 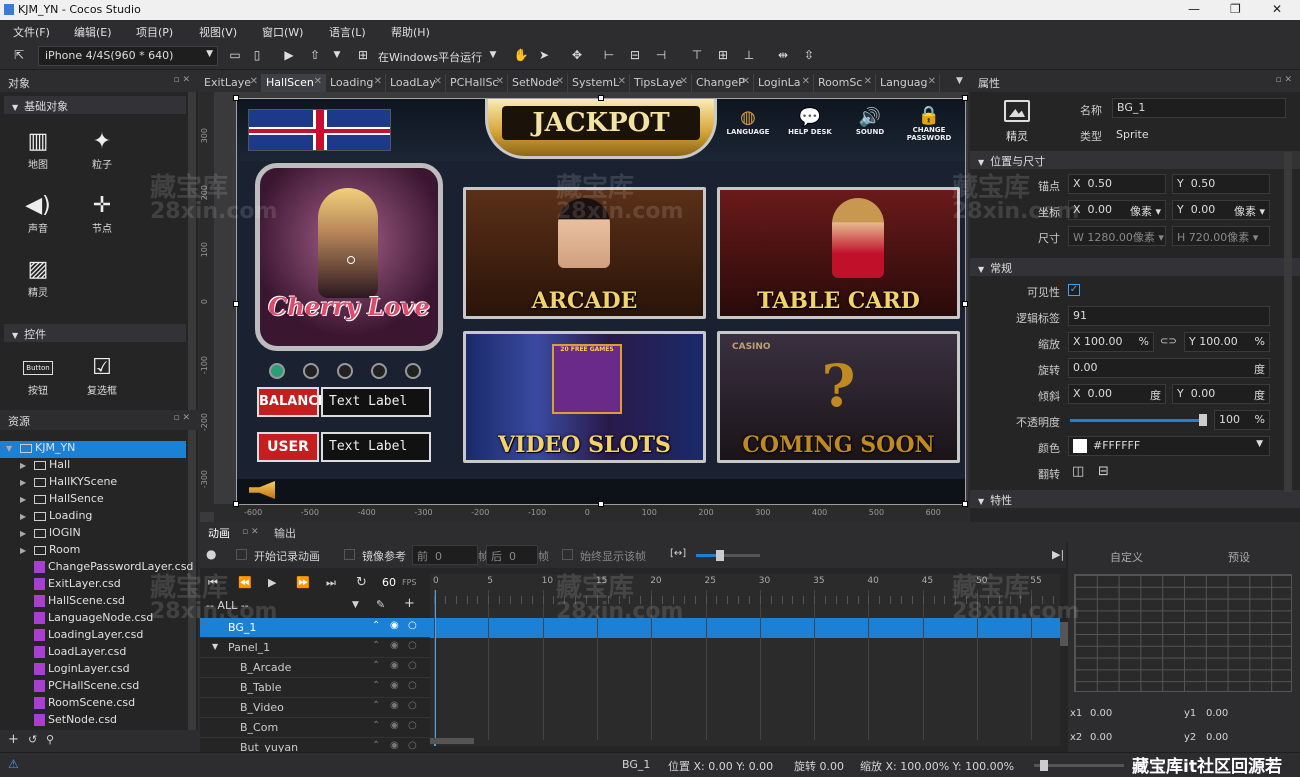 What do you see at coordinates (93, 704) in the screenshot?
I see `tree-file: RoomScene.csd` at bounding box center [93, 704].